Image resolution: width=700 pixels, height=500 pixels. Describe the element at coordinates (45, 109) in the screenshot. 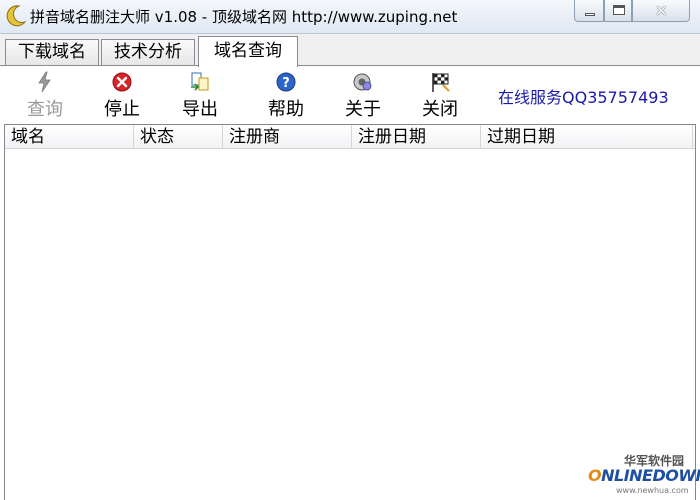

I see `query-label: 查询` at that location.